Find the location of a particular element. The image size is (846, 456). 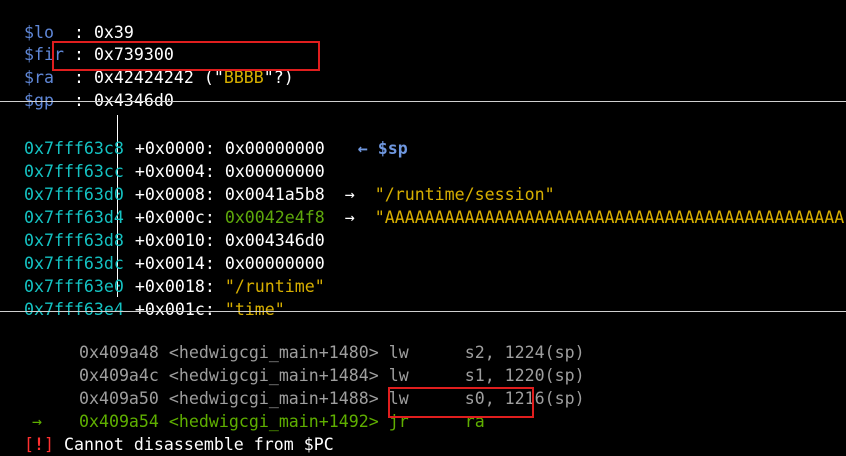

stack-row: 0x7fff63dc +0x0014: 0x00000000 is located at coordinates (164, 252).